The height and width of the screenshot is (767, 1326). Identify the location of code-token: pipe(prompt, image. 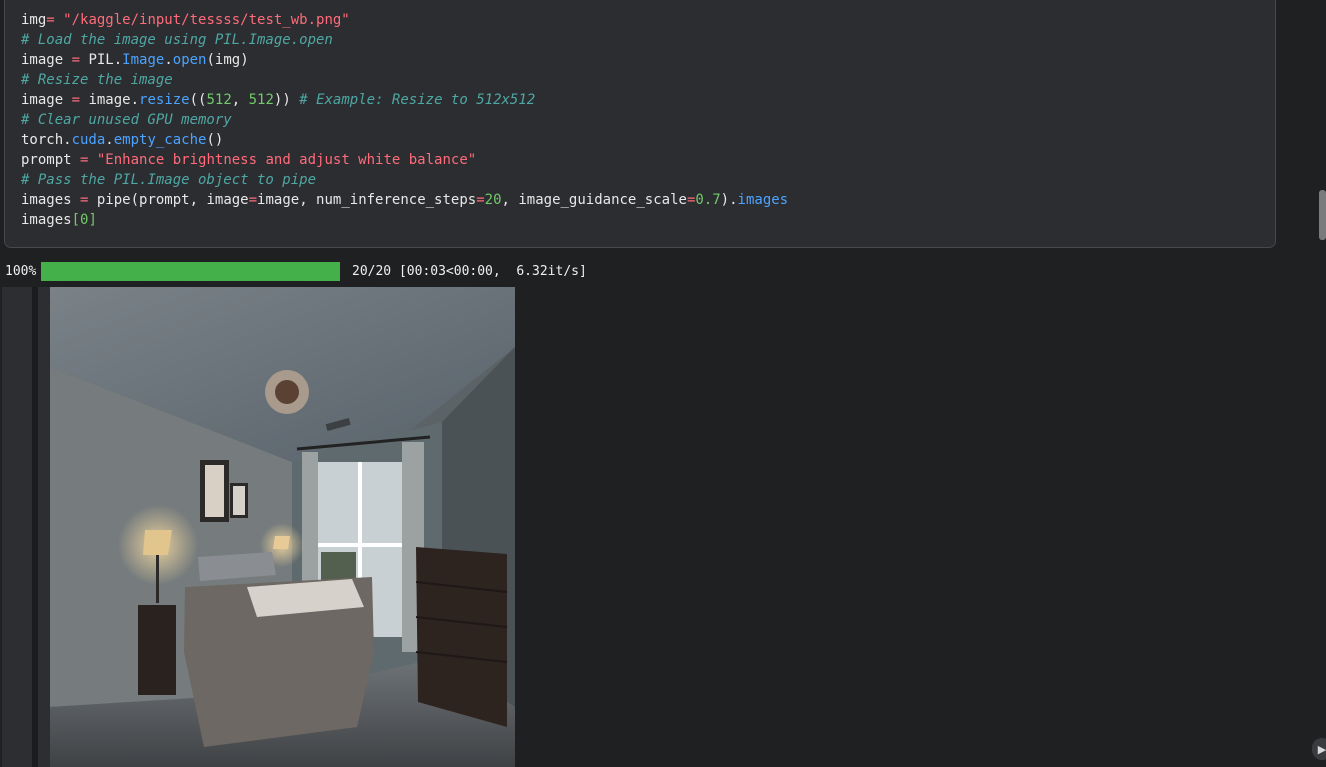
(168, 200).